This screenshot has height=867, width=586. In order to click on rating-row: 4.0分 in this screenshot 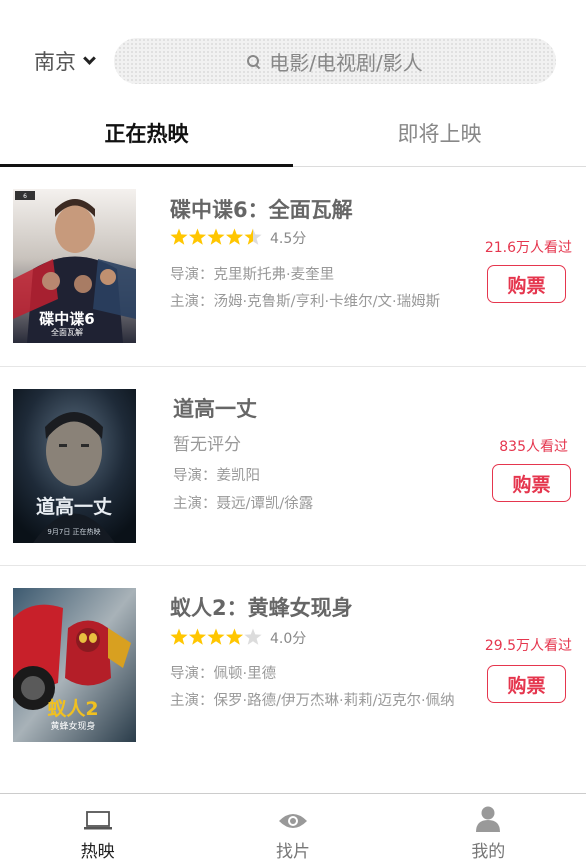, I will do `click(238, 637)`.